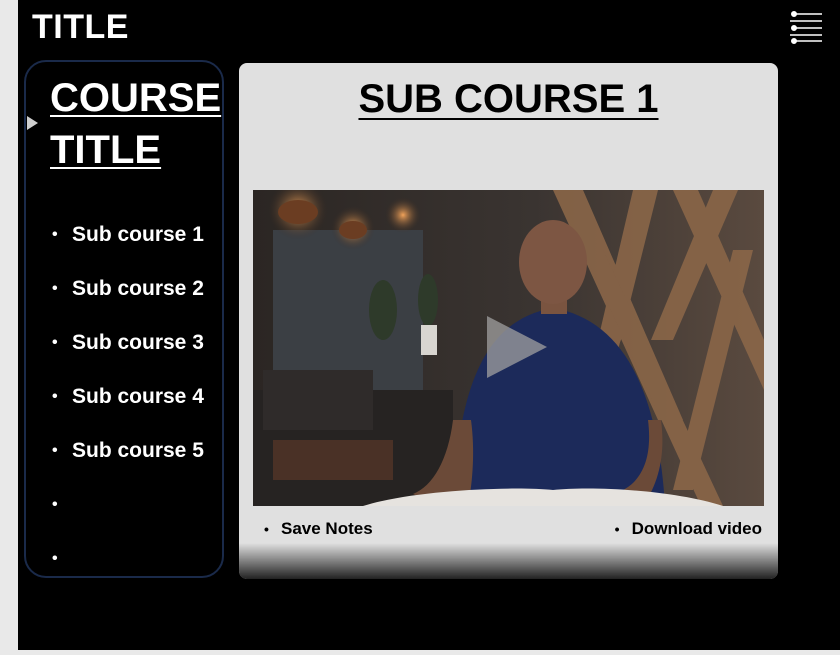 The width and height of the screenshot is (840, 655). I want to click on sidebar-item-label: Sub course 4, so click(138, 396).